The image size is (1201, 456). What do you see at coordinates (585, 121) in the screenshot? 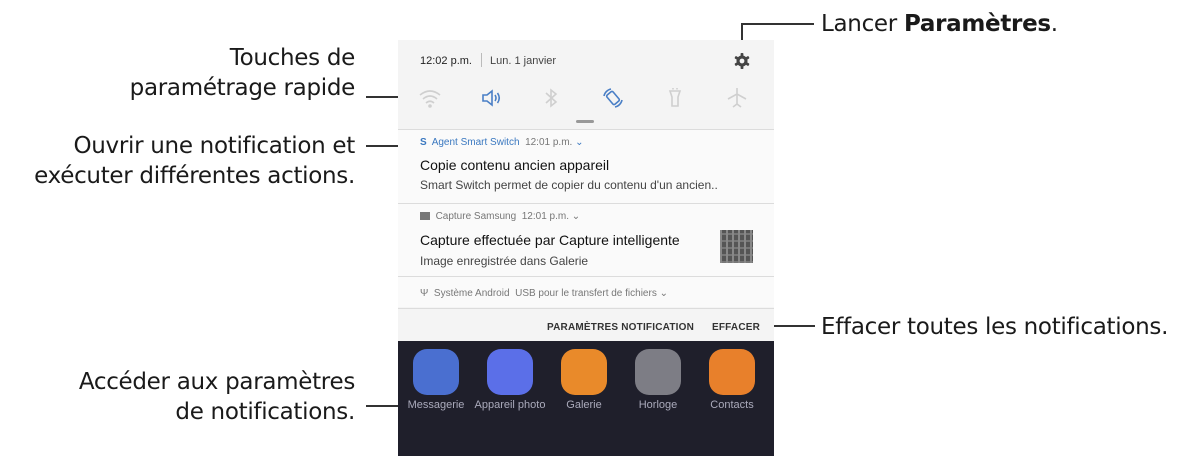
I see `drag-handle` at bounding box center [585, 121].